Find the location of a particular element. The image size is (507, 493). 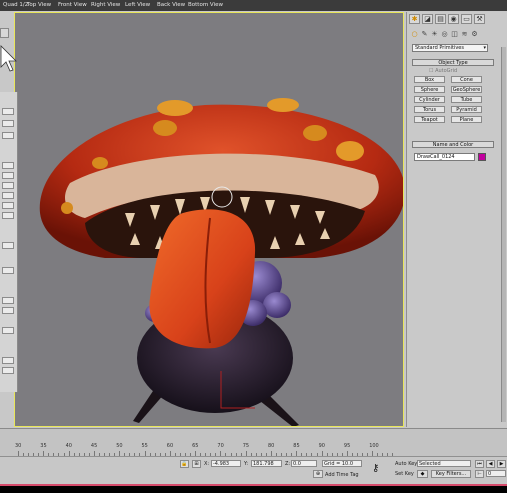

timeline-tick-label: 65 is located at coordinates (195, 446).